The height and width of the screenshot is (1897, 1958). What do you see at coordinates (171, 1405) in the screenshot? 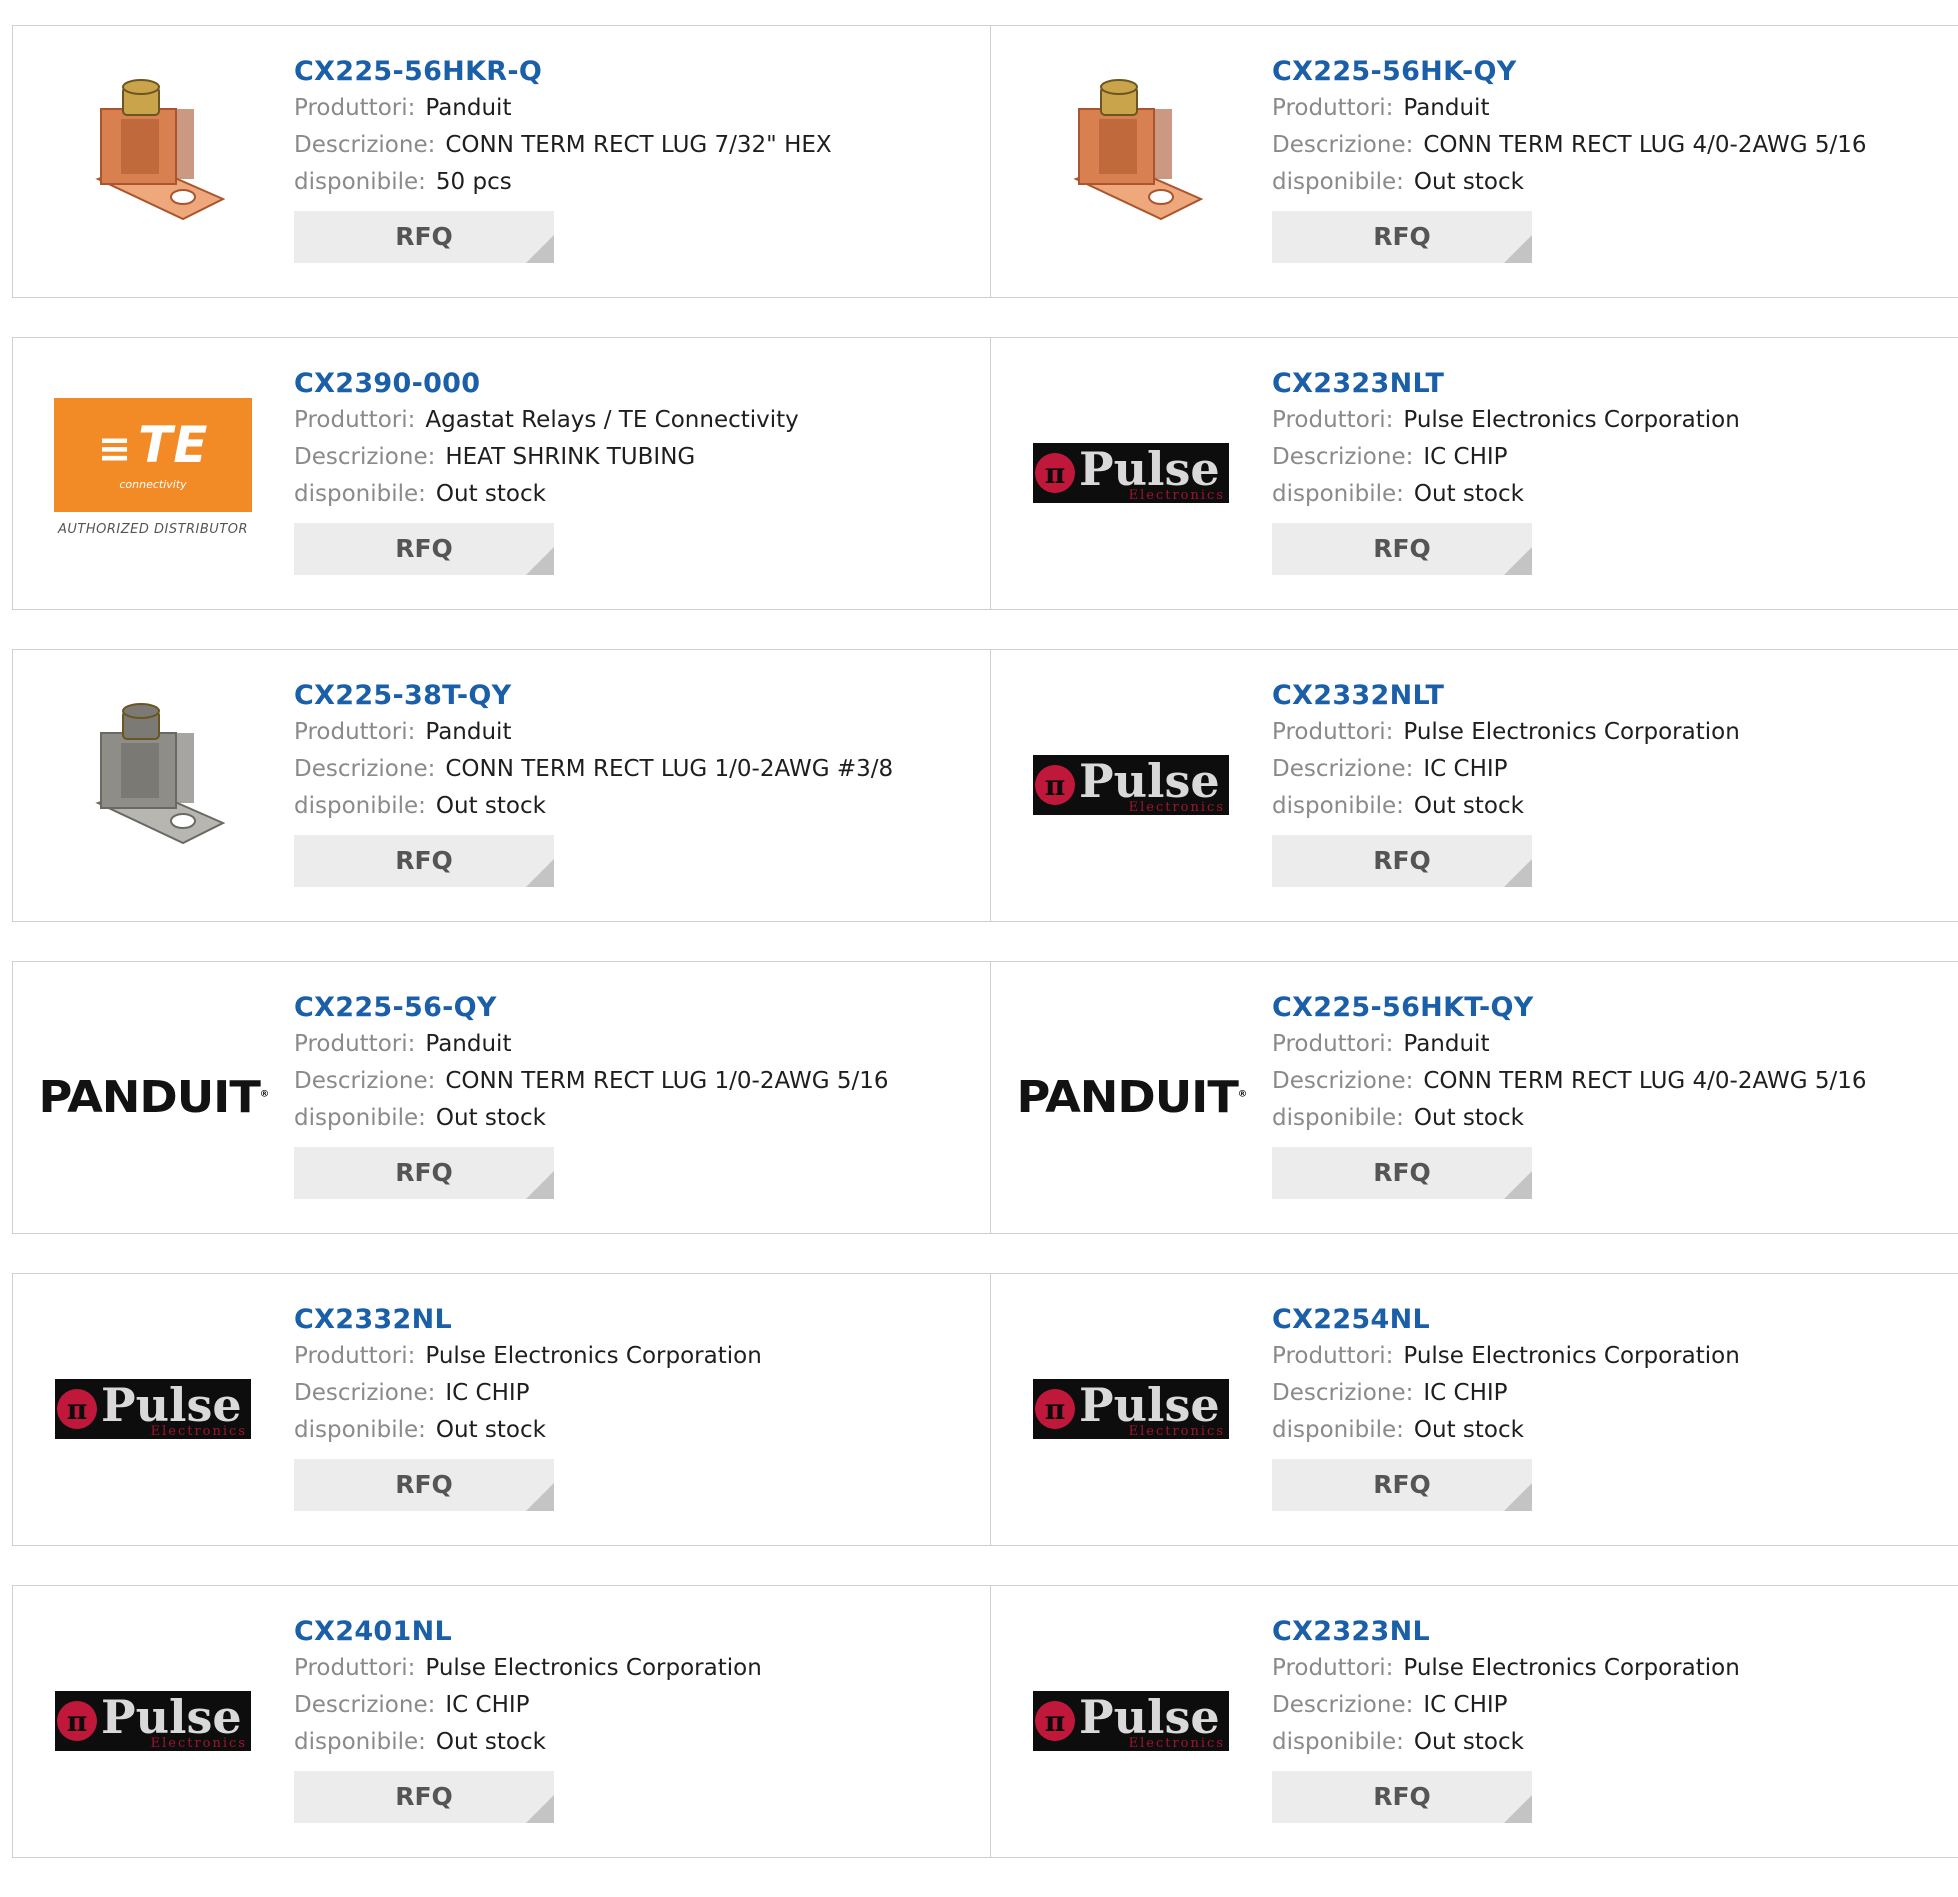
I see `pulse-word: Pulse` at bounding box center [171, 1405].